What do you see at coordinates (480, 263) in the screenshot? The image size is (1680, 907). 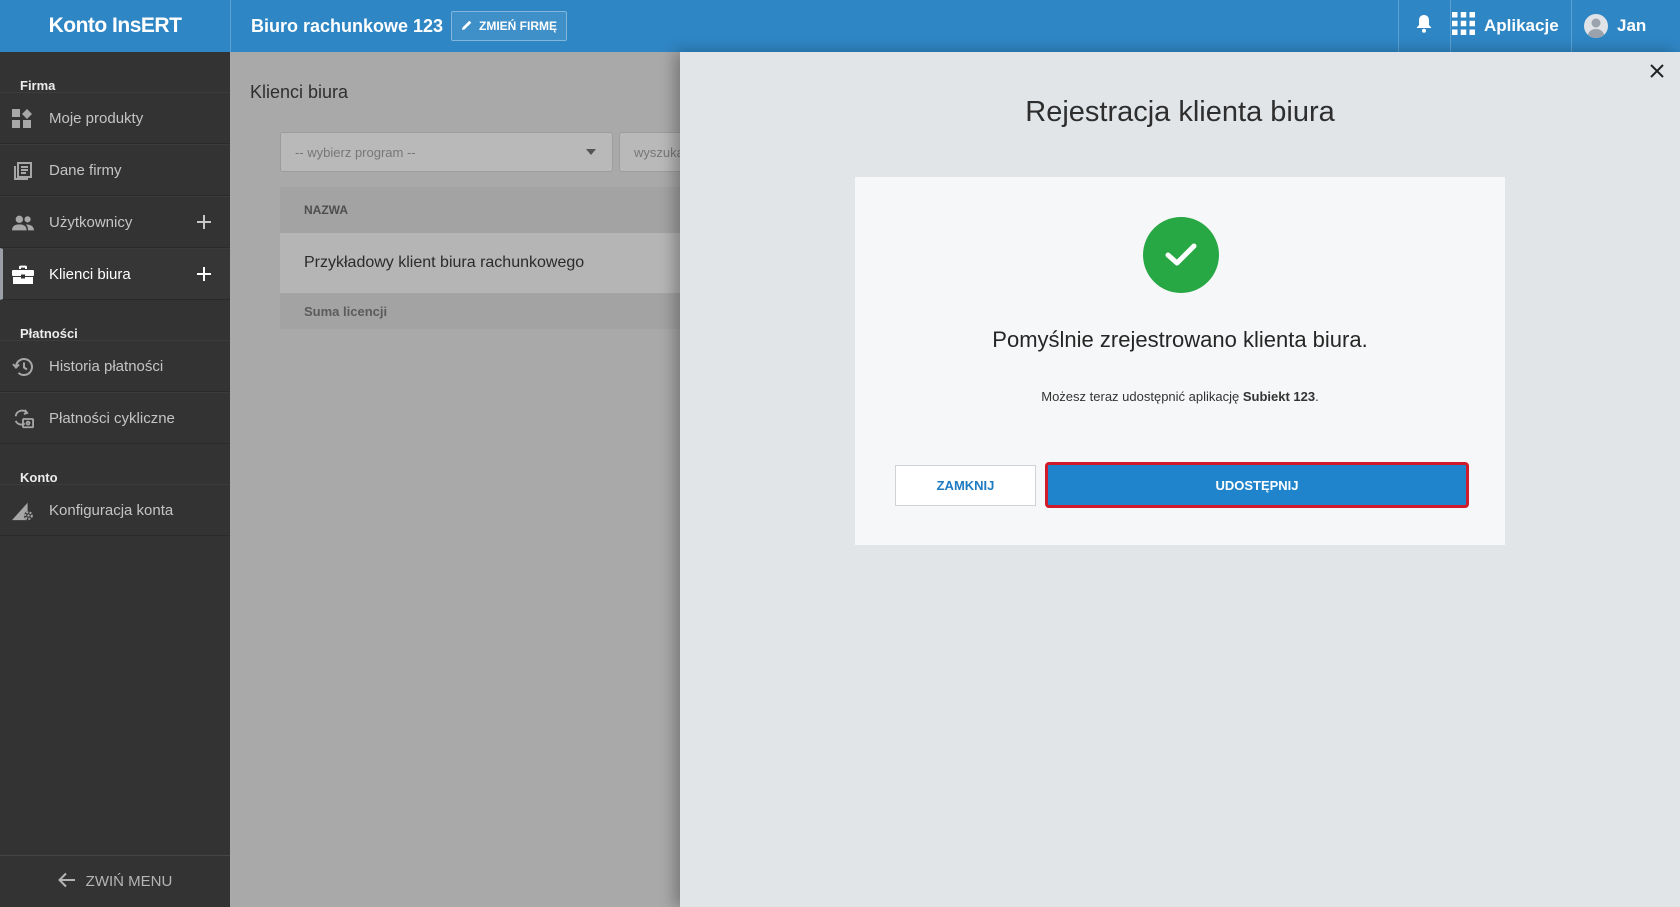 I see `table-row: Przykładowy klient biura rachunkowego` at bounding box center [480, 263].